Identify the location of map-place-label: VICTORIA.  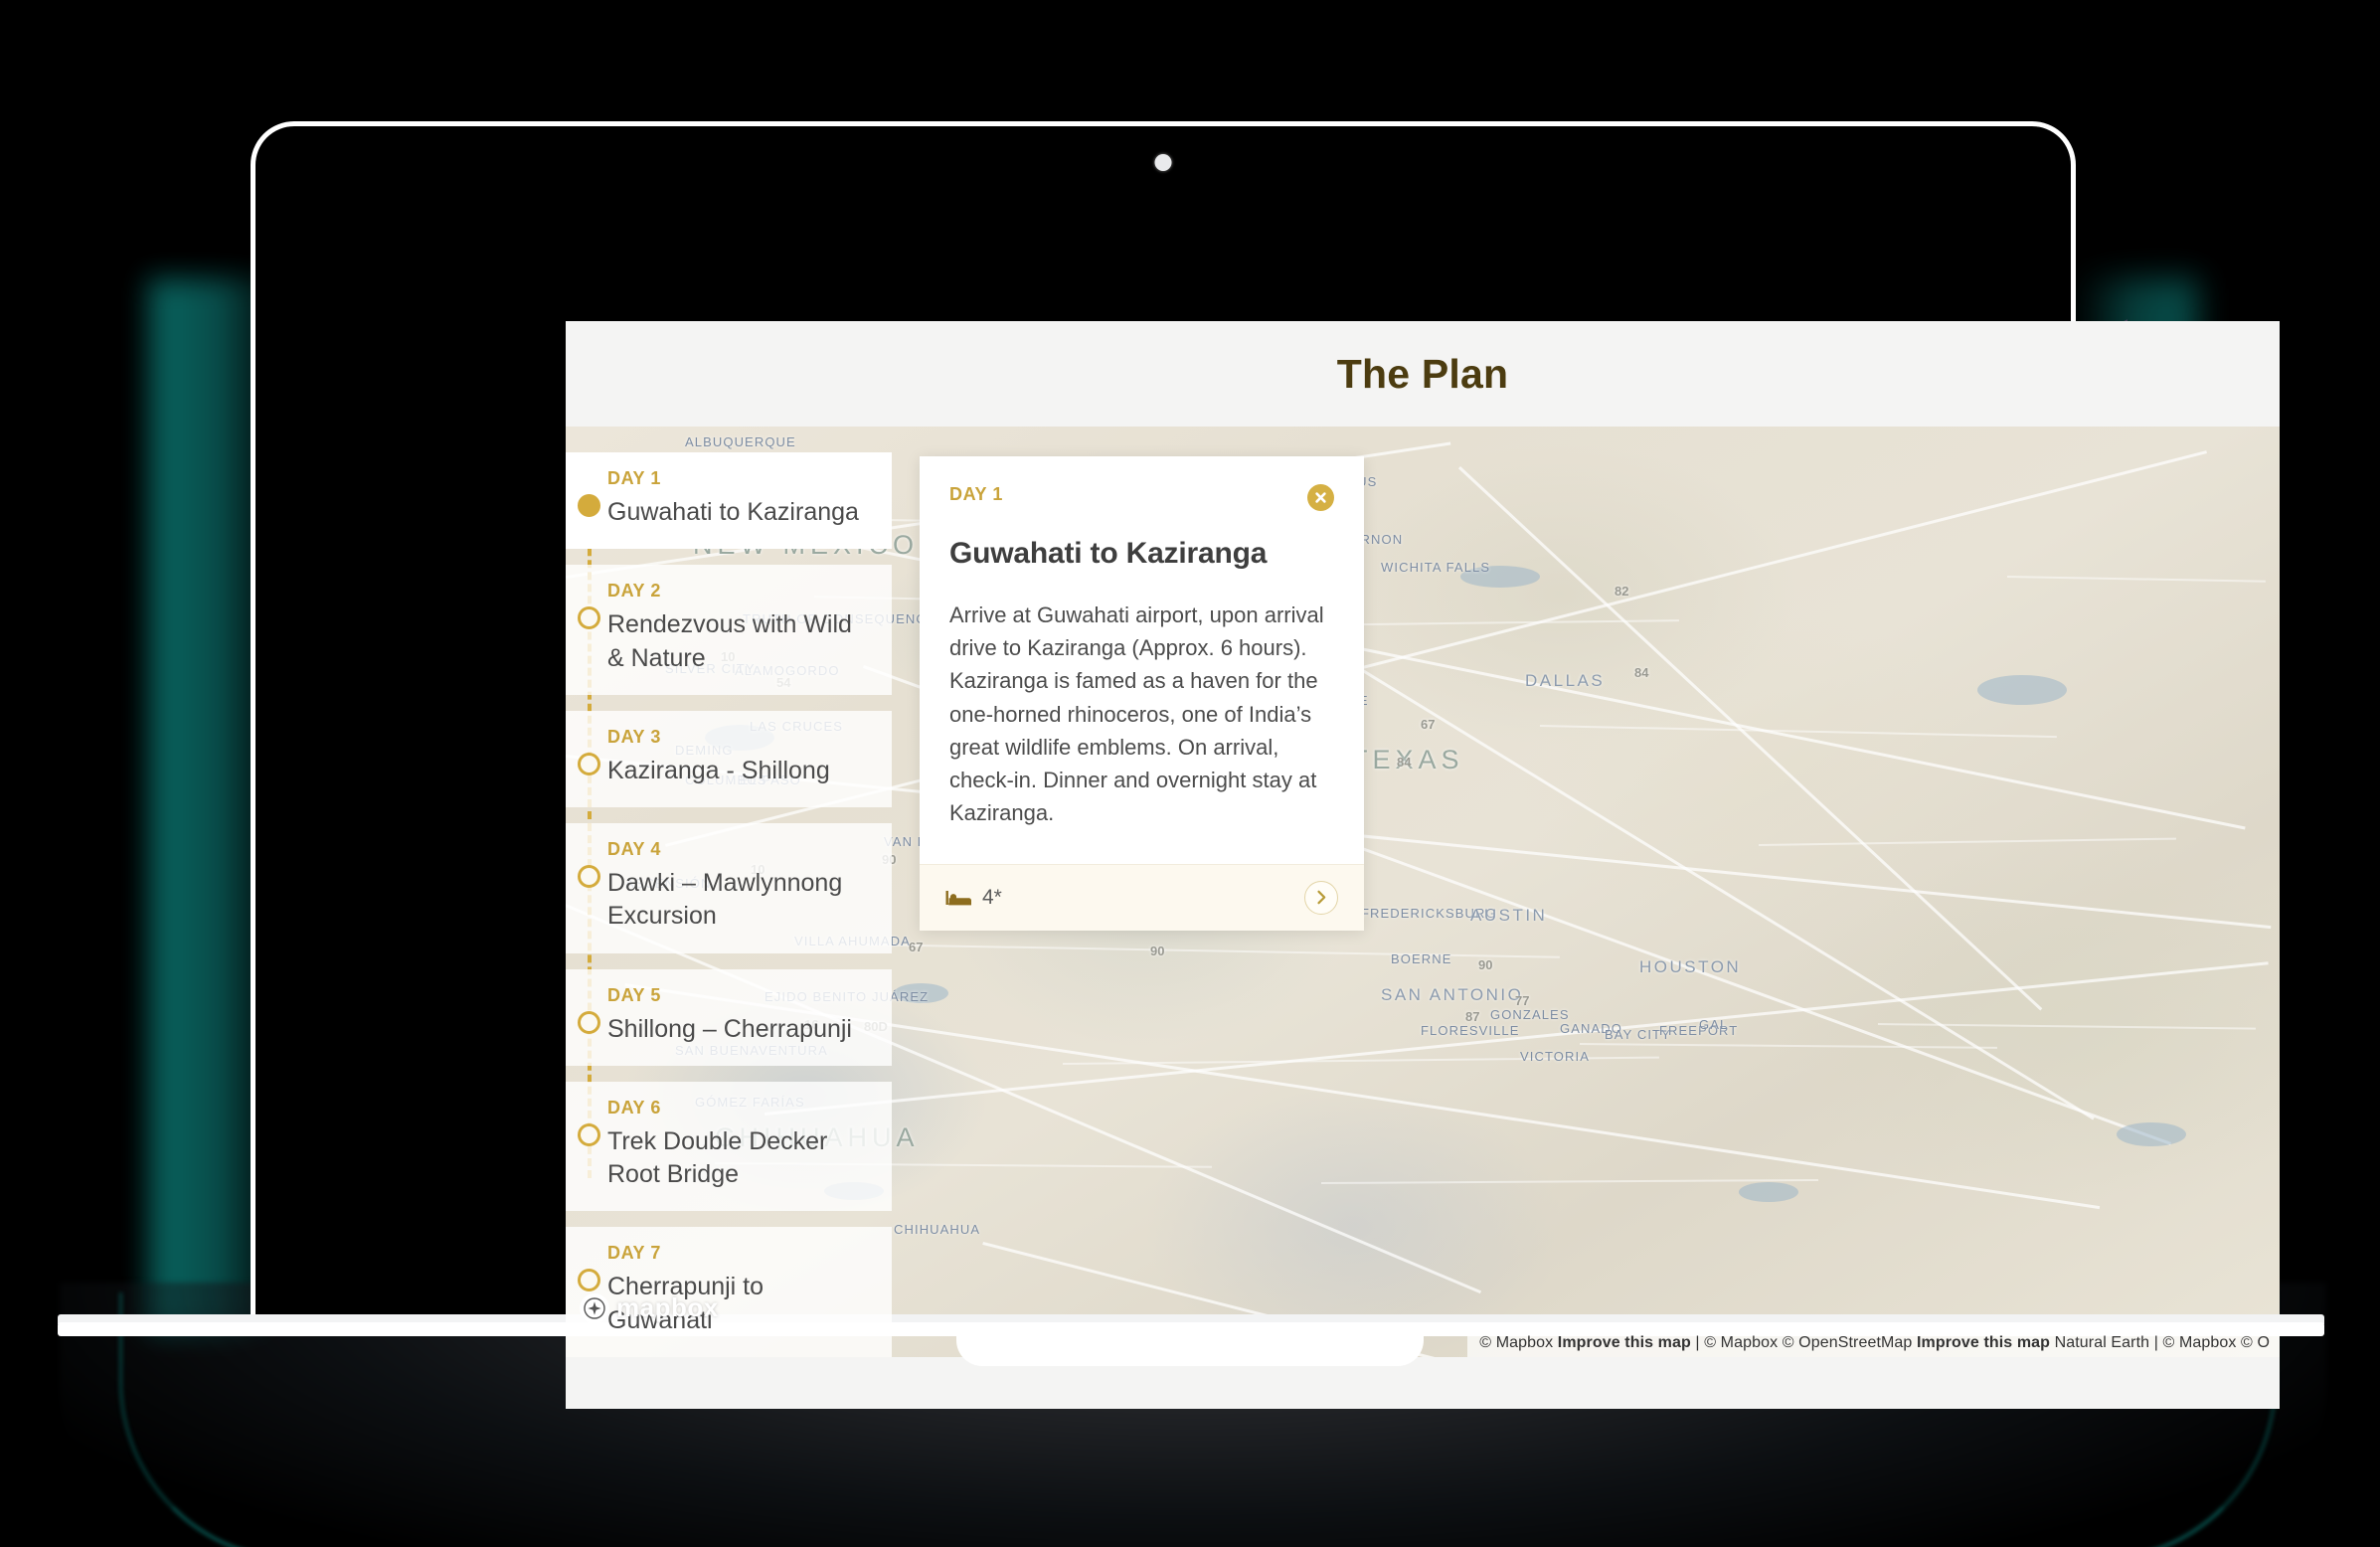
(1555, 1056).